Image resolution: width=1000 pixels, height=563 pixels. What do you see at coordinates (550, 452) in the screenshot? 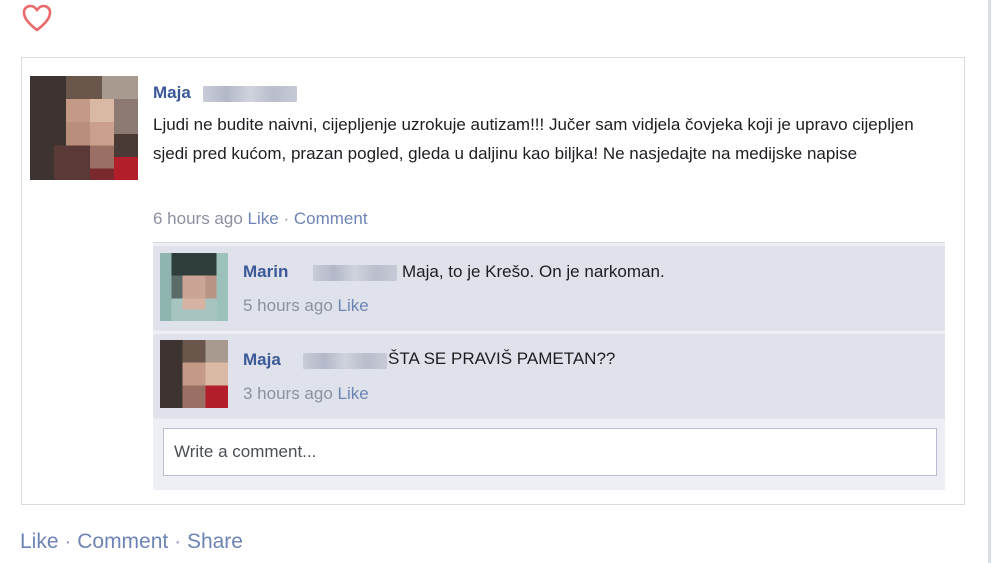
I see `write-comment-input` at bounding box center [550, 452].